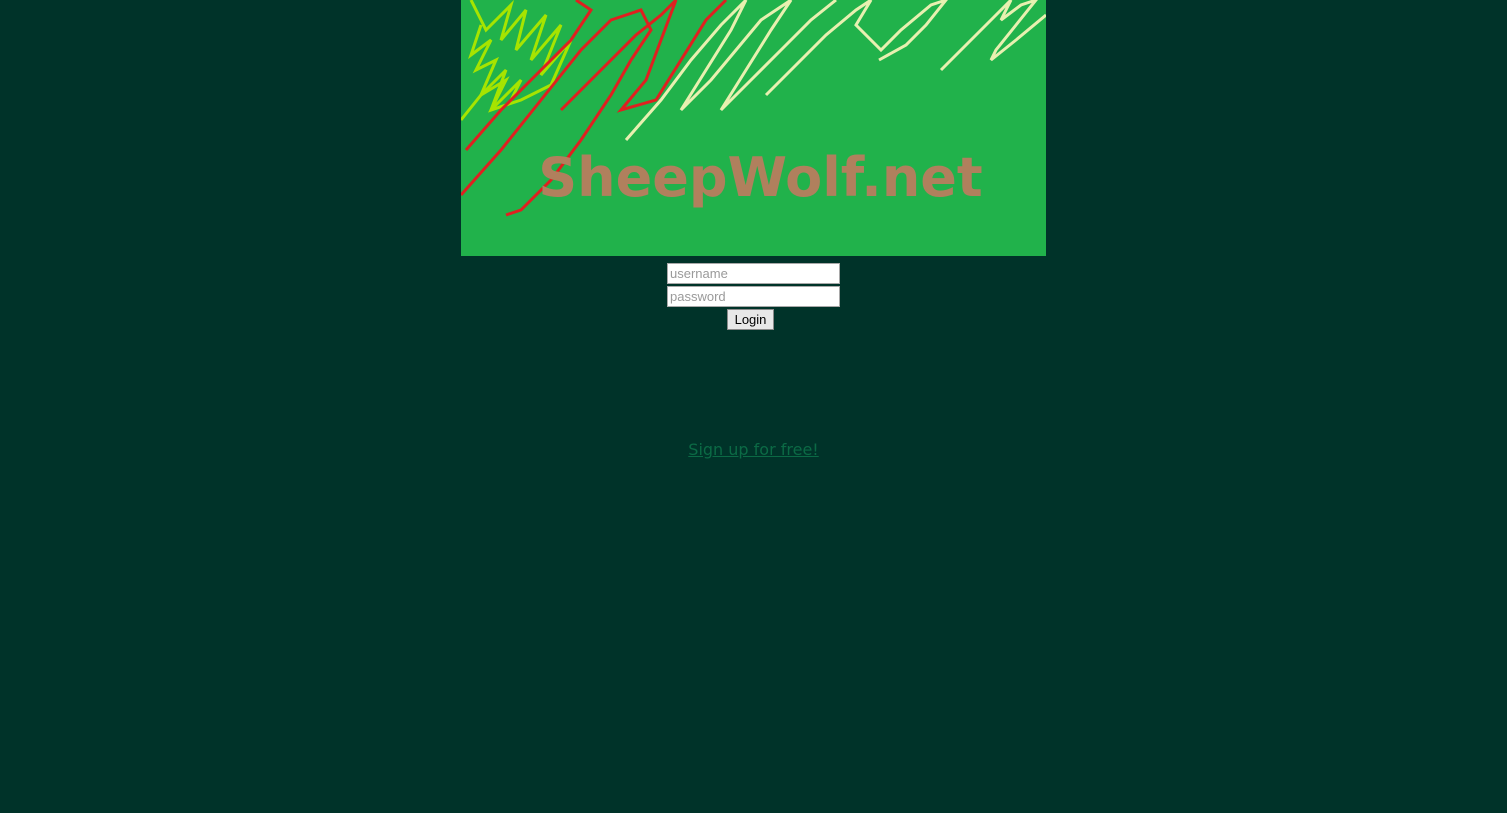 The image size is (1507, 813). I want to click on login-button: Login, so click(750, 319).